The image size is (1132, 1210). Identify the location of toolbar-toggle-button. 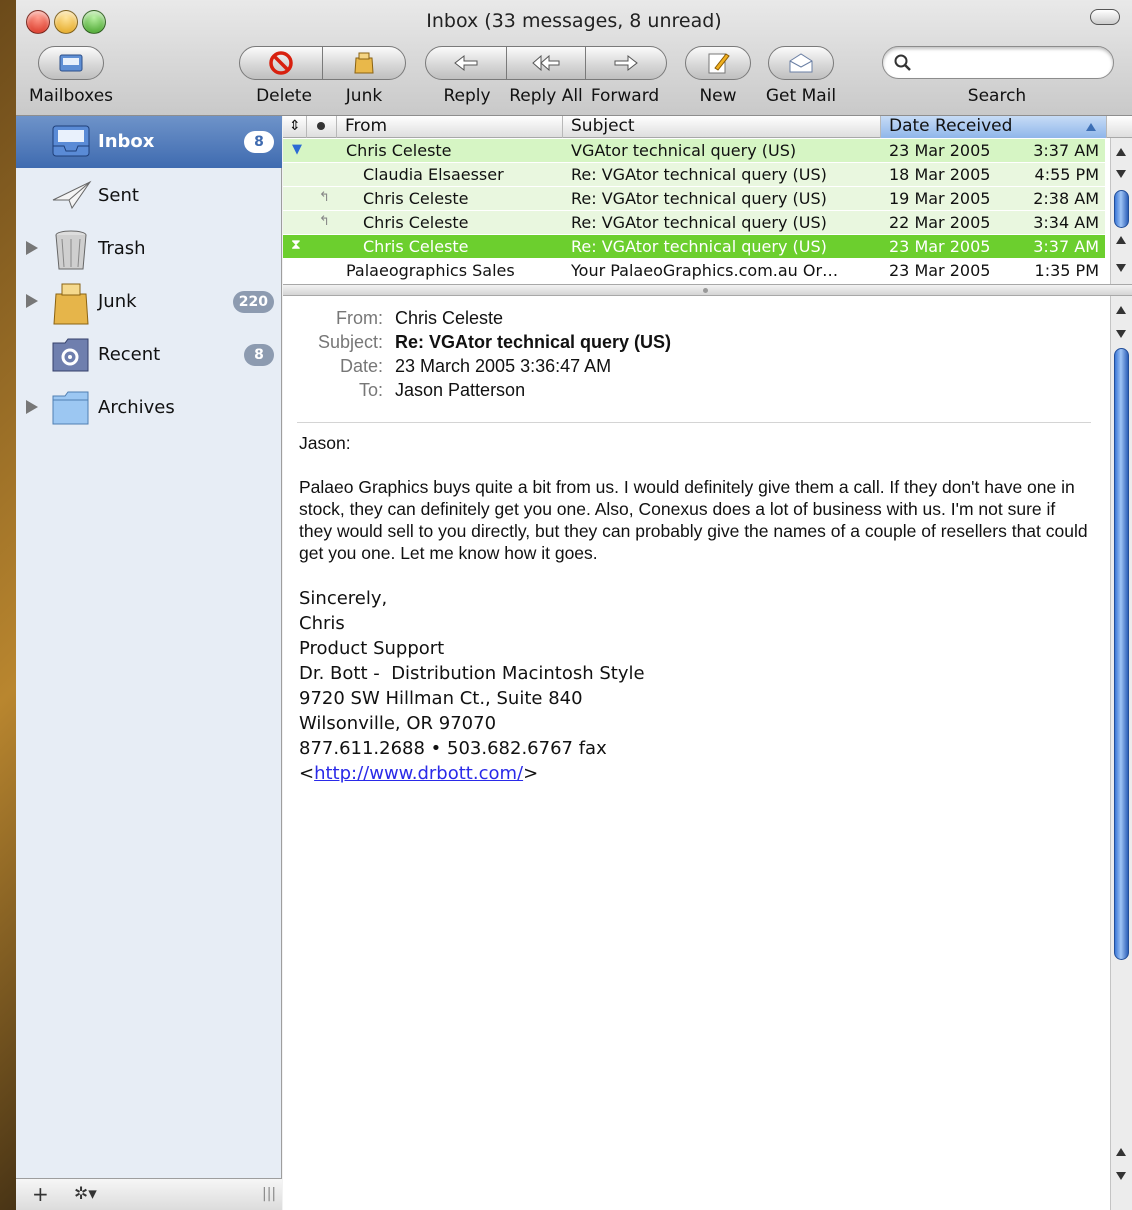
(1105, 17).